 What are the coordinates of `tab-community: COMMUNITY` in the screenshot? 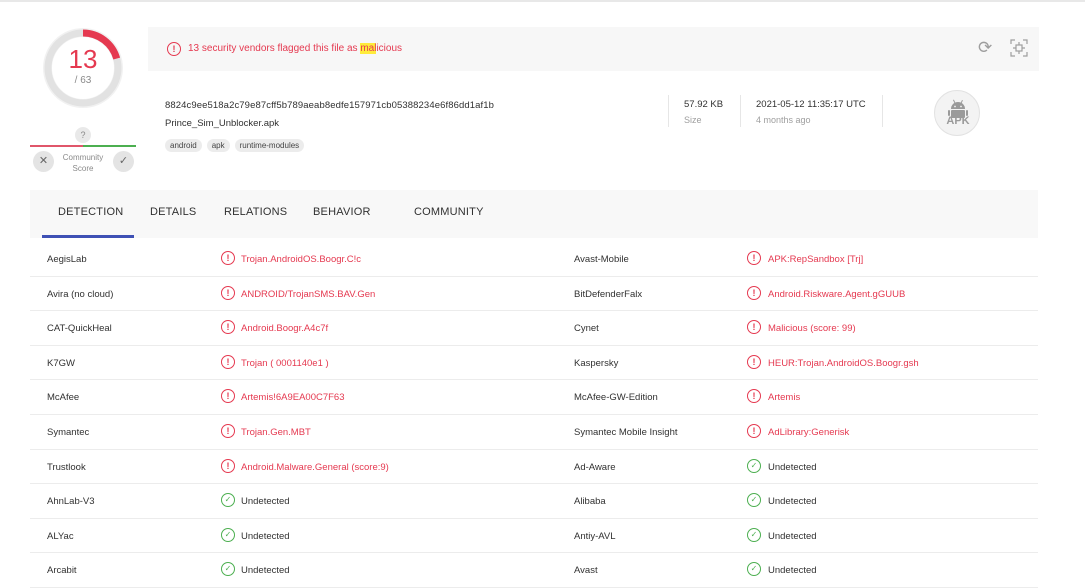 It's located at (449, 212).